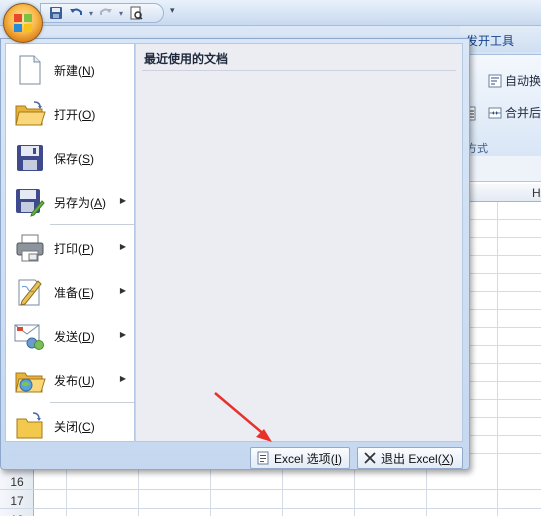 This screenshot has width=541, height=516. Describe the element at coordinates (500, 169) in the screenshot. I see `formula-bar` at that location.